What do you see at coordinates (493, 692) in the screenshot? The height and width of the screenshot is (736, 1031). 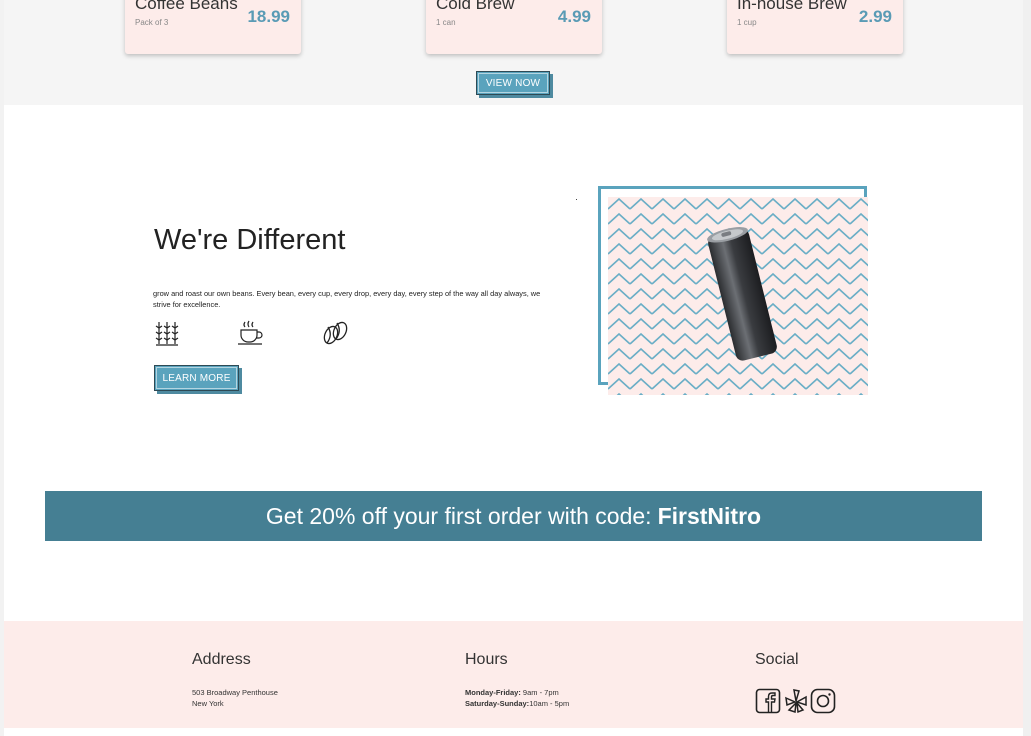 I see `hours-weekday-label: Monday-Friday:` at bounding box center [493, 692].